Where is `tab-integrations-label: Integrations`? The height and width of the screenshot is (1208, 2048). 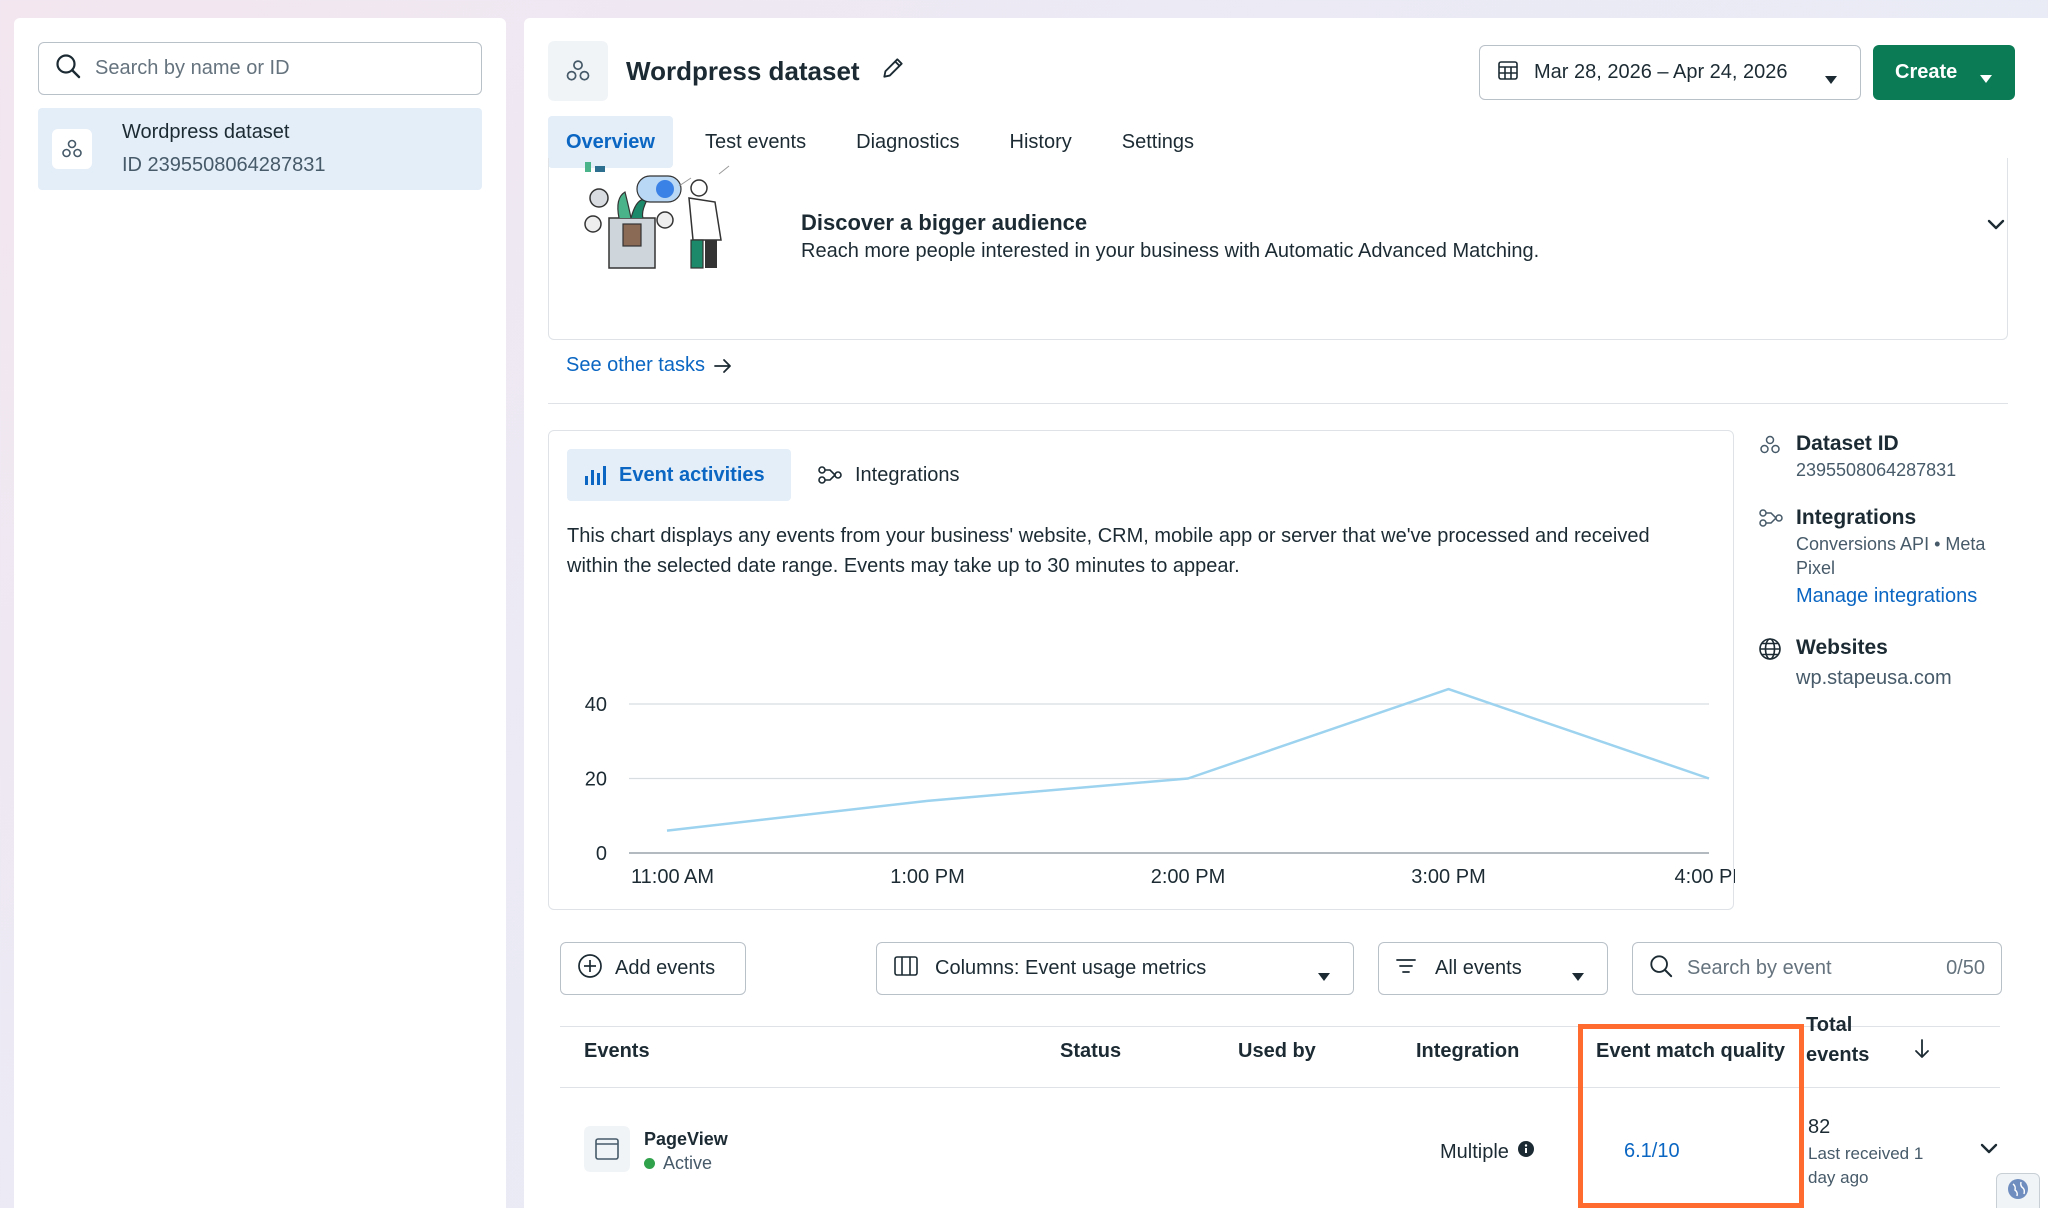 tab-integrations-label: Integrations is located at coordinates (907, 474).